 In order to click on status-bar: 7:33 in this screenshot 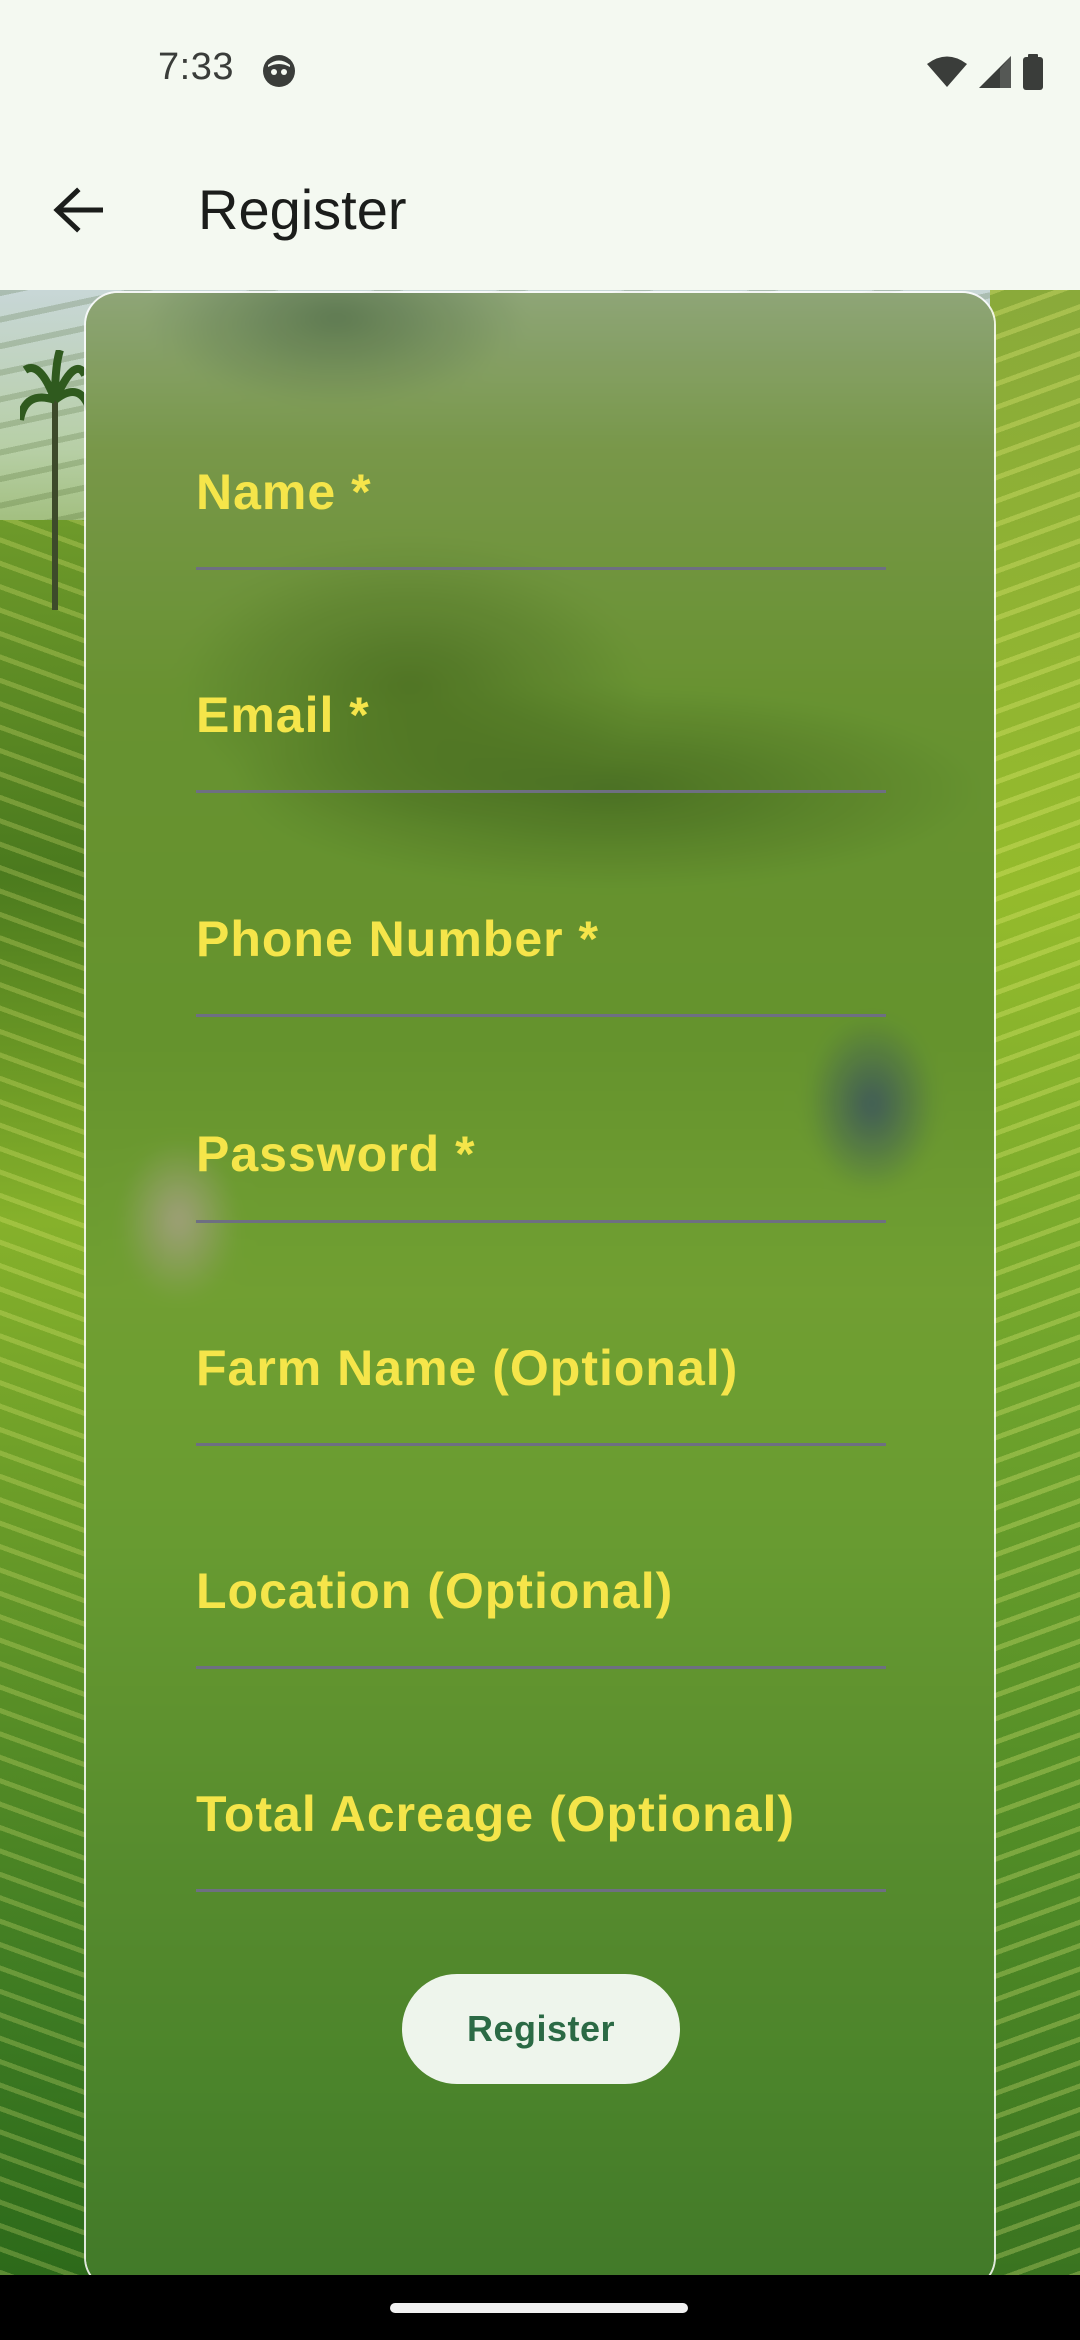, I will do `click(540, 72)`.